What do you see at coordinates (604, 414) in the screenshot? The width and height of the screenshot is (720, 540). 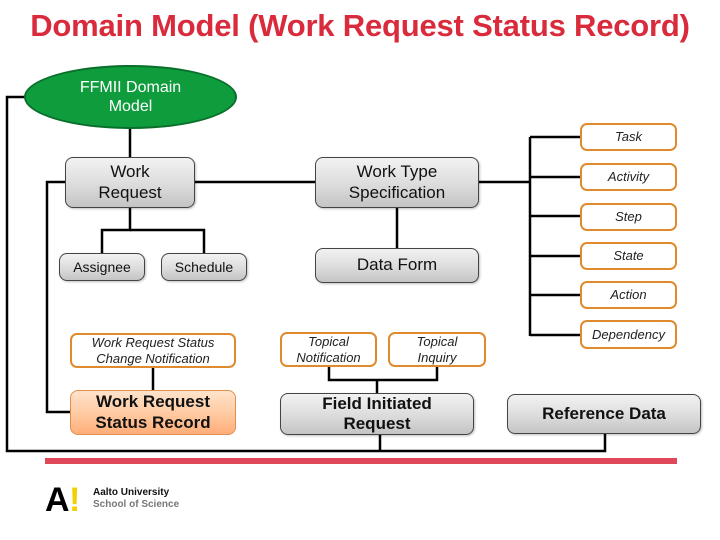 I see `node-reference-data: Reference Data` at bounding box center [604, 414].